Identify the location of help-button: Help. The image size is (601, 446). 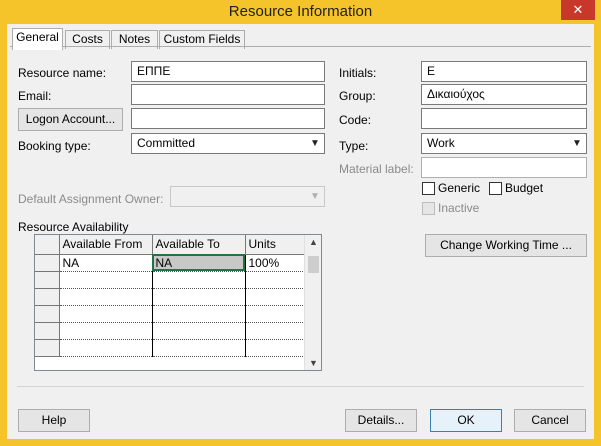
(54, 420).